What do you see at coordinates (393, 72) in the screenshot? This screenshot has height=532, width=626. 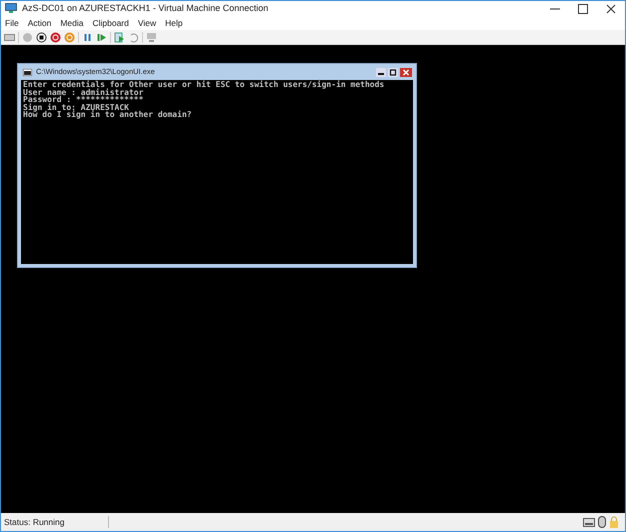 I see `maximize-icon` at bounding box center [393, 72].